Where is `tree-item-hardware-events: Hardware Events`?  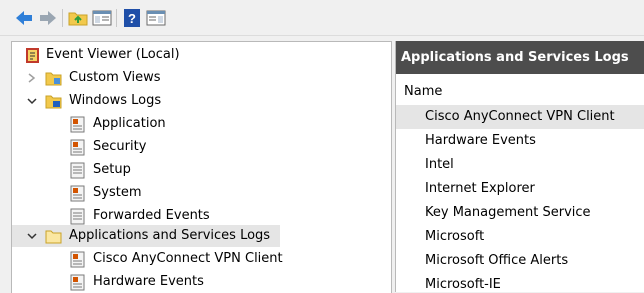 tree-item-hardware-events: Hardware Events is located at coordinates (201, 282).